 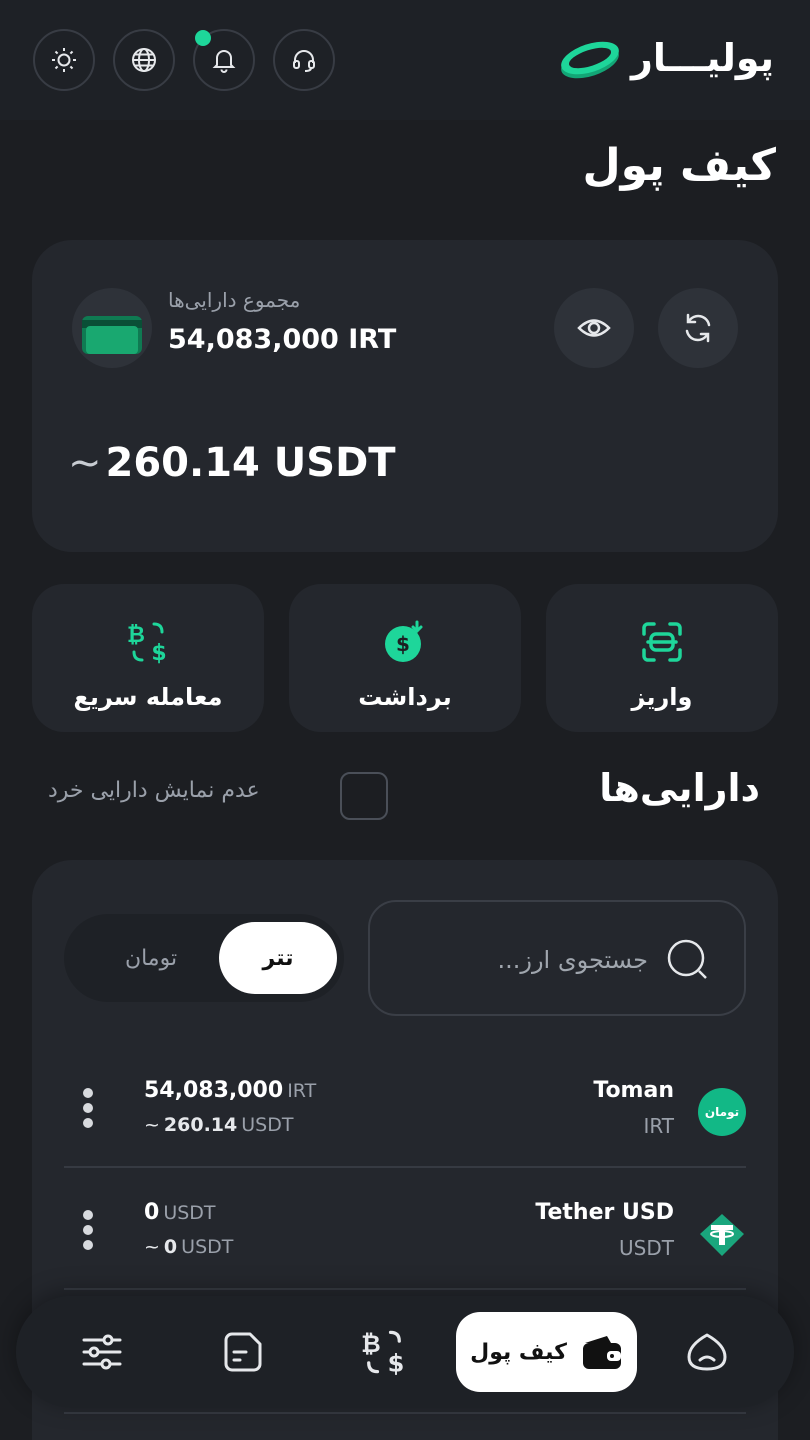 What do you see at coordinates (722, 1235) in the screenshot?
I see `tether-coin-icon` at bounding box center [722, 1235].